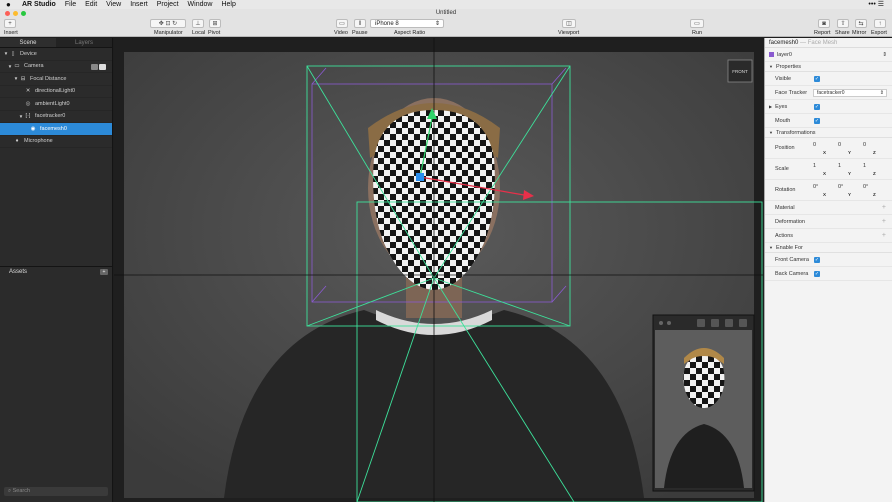  I want to click on insert-button: +, so click(10, 23).